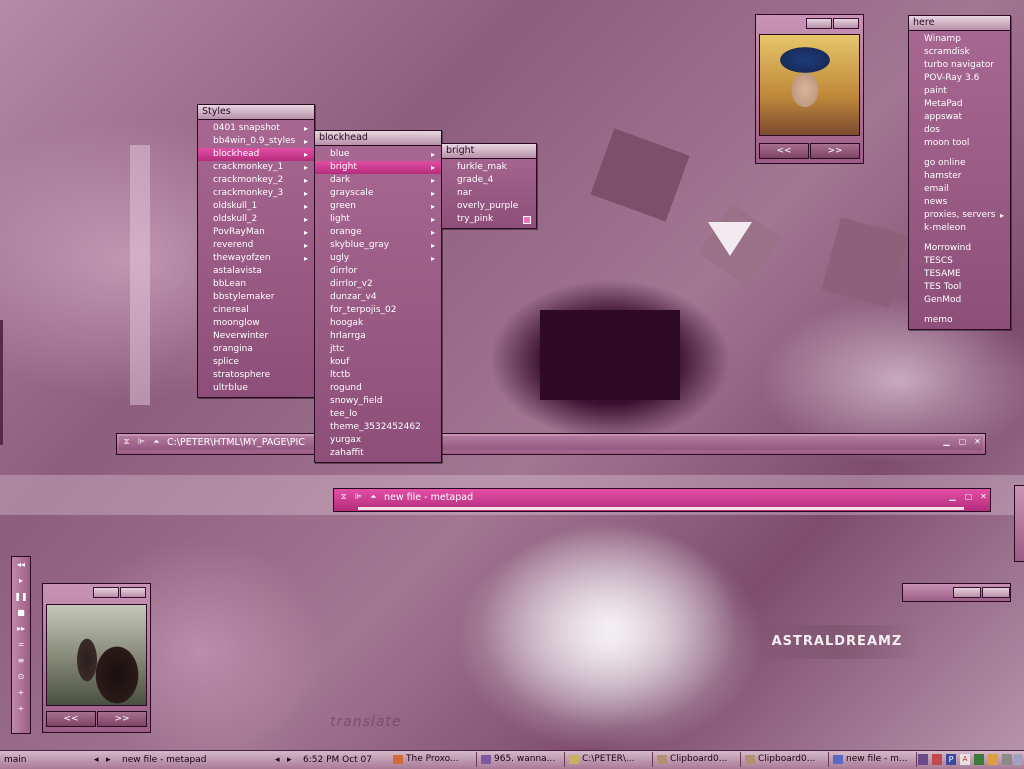 This screenshot has height=769, width=1024. Describe the element at coordinates (378, 401) in the screenshot. I see `blockhead-menu-item: snowy_field` at that location.